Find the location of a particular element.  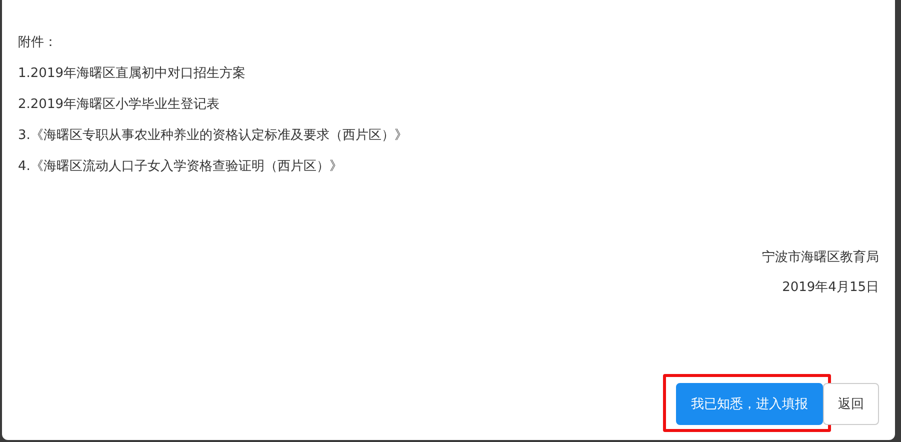

issue-date: 2019年4月15日 is located at coordinates (830, 288).